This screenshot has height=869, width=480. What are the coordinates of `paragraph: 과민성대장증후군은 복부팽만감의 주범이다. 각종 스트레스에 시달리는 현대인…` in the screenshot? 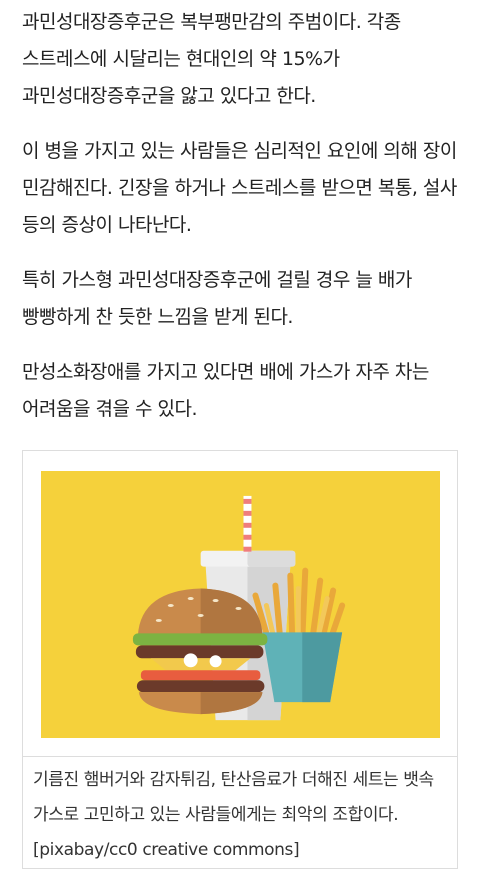 It's located at (211, 59).